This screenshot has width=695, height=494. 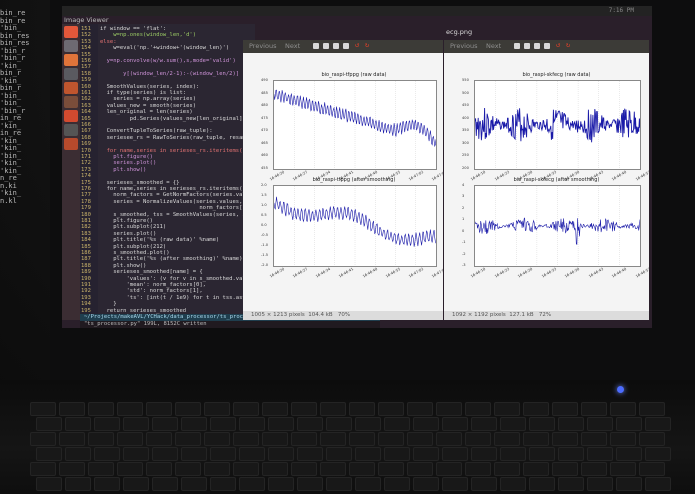 I want to click on code-line: else:, so click(x=108, y=42).